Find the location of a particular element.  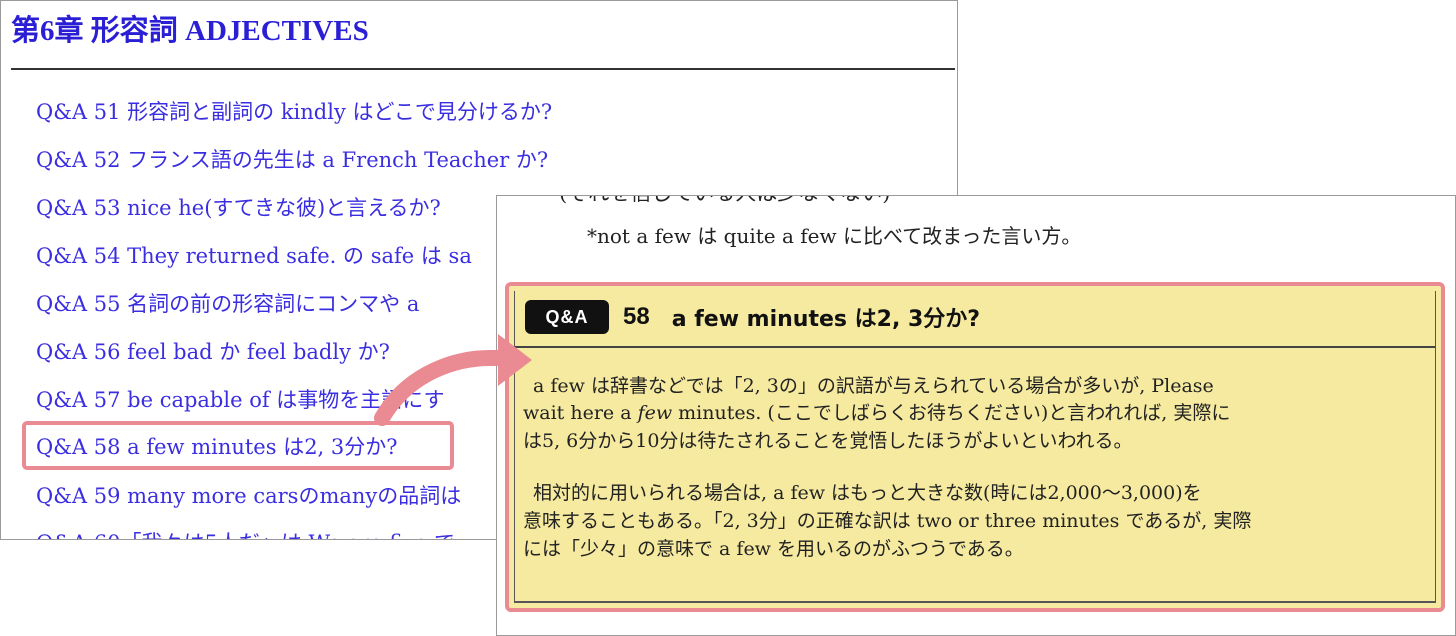

toc-item-label: Q&A 58 a few minutes は2, 3分か? is located at coordinates (217, 447).